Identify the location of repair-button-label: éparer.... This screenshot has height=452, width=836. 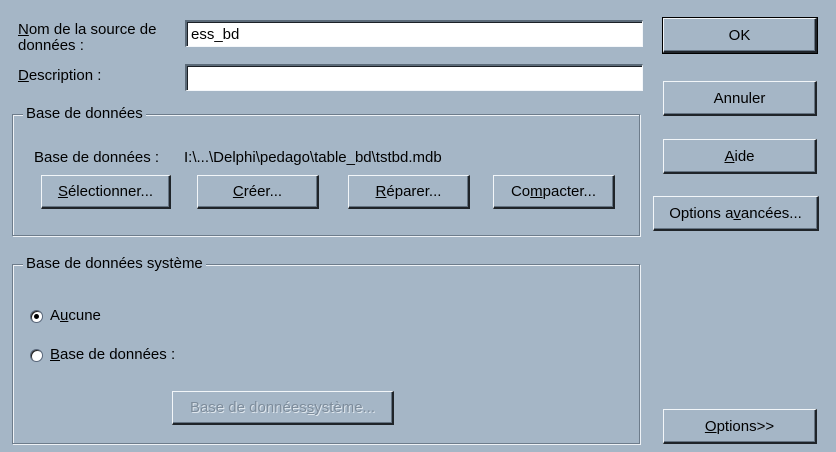
(414, 191).